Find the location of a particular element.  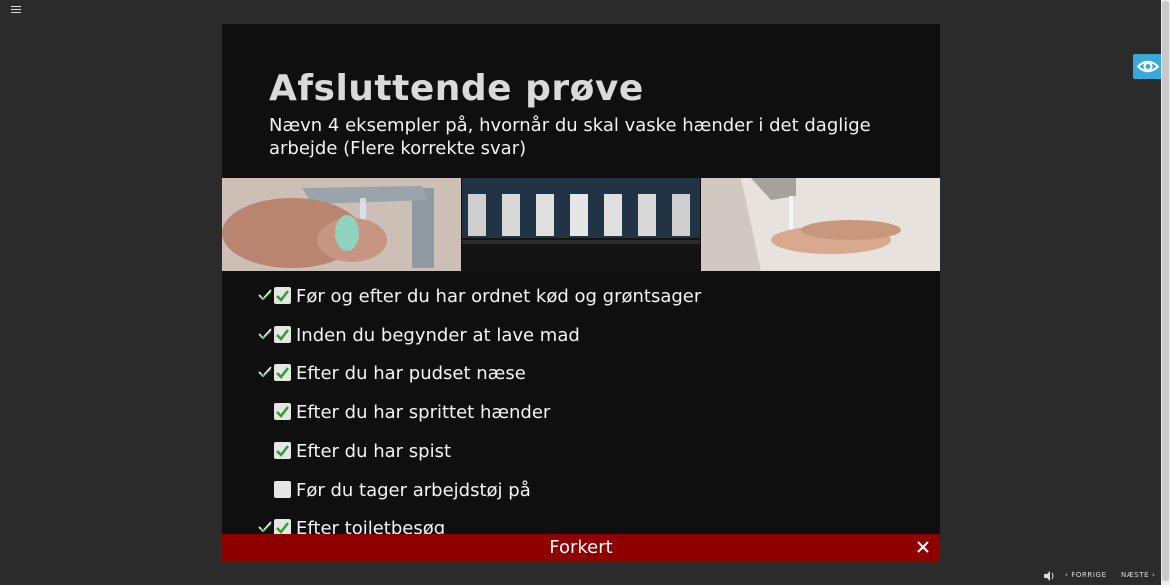

checkbox-empty-icon is located at coordinates (282, 489).